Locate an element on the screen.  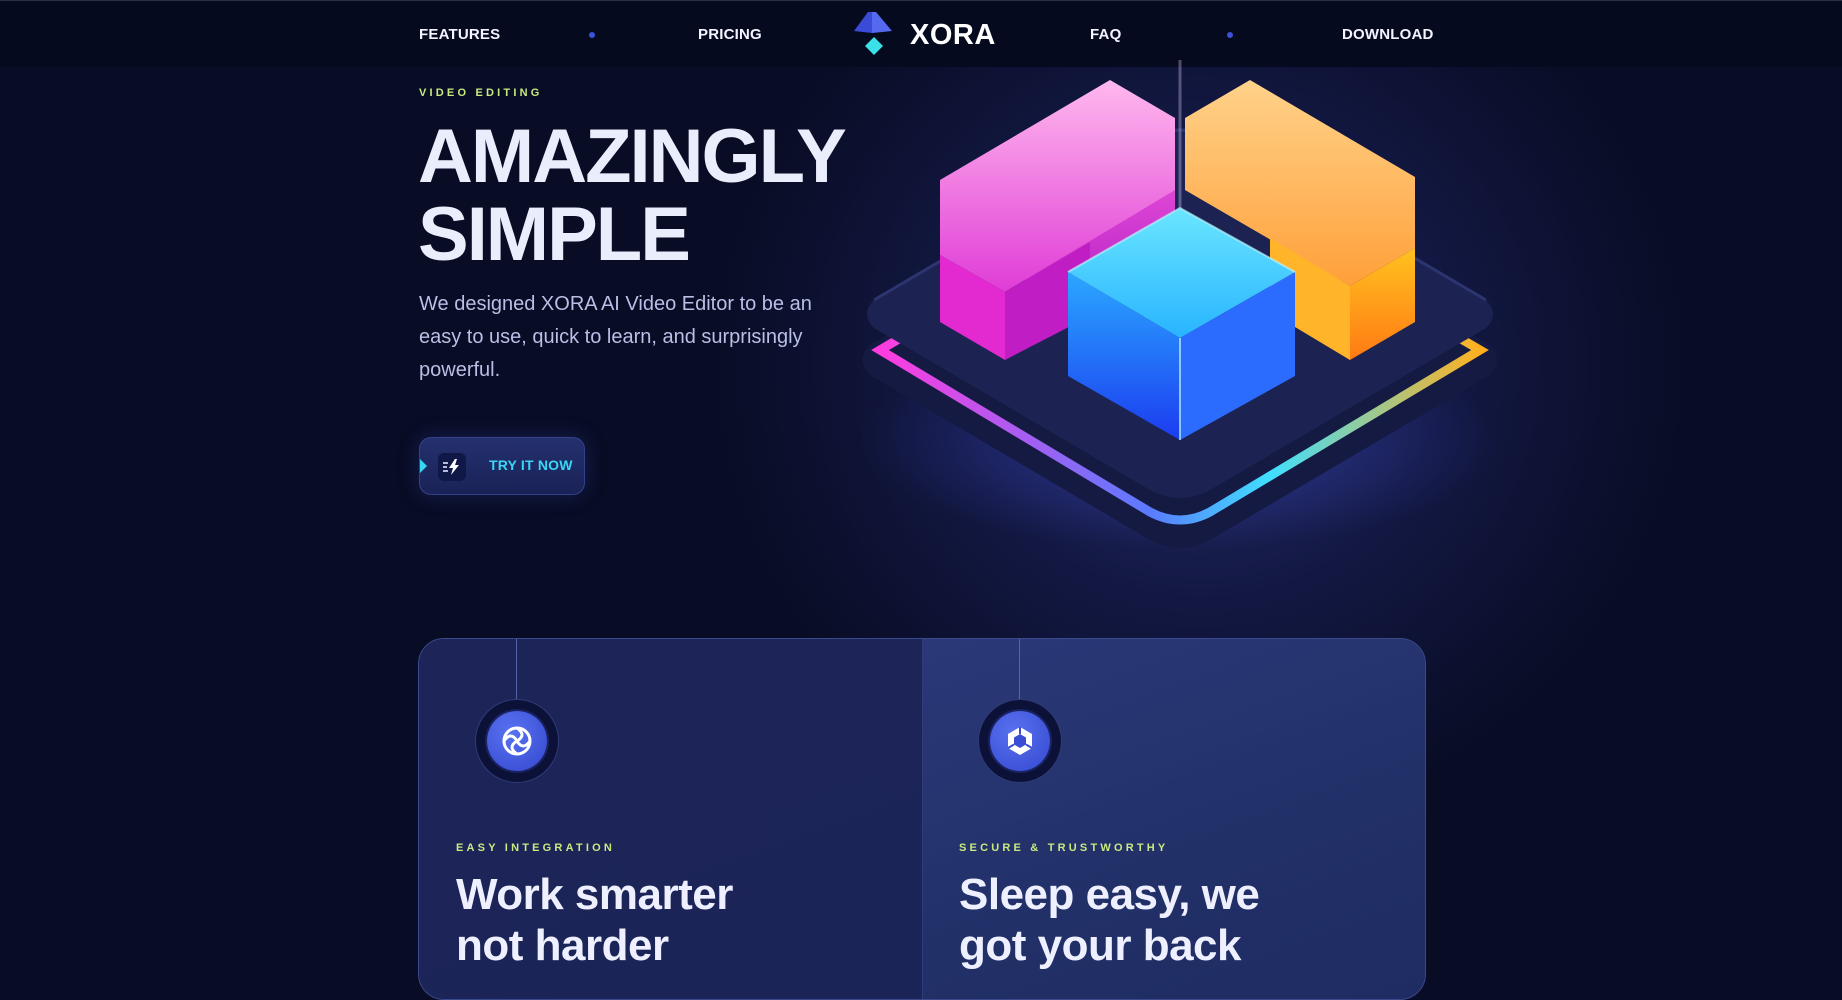
card-title-line-2: not harder is located at coordinates (562, 945).